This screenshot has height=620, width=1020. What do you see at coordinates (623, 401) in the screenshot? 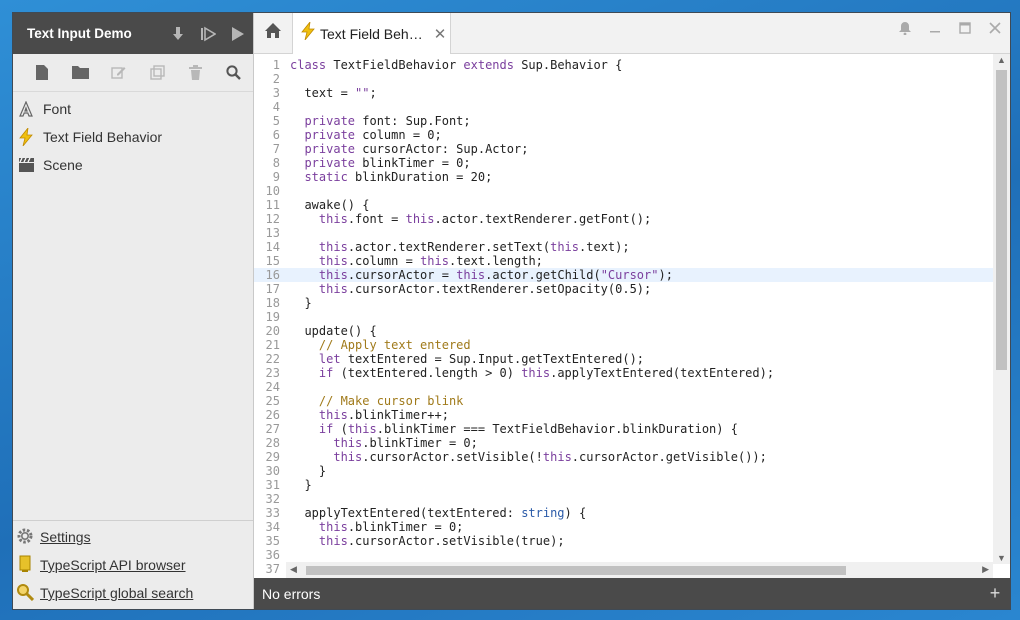
I see `code-line: 25 // Make cursor blink` at bounding box center [623, 401].